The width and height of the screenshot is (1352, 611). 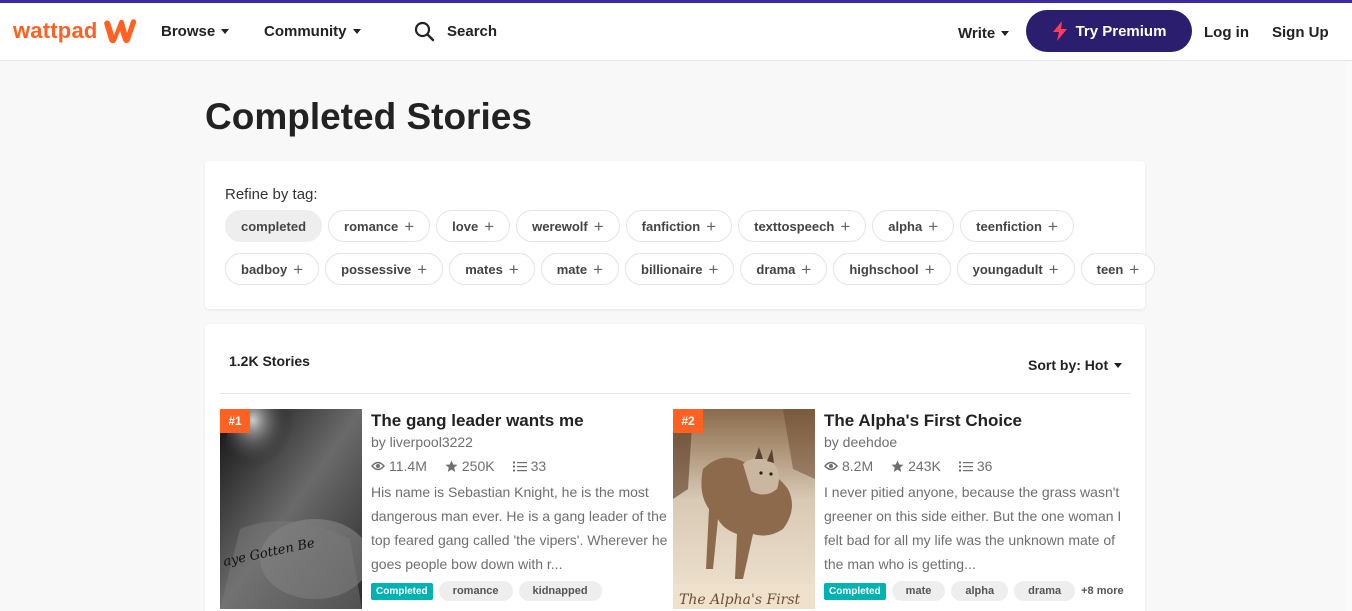 I want to click on tag-filter-drama: drama +, so click(x=784, y=269).